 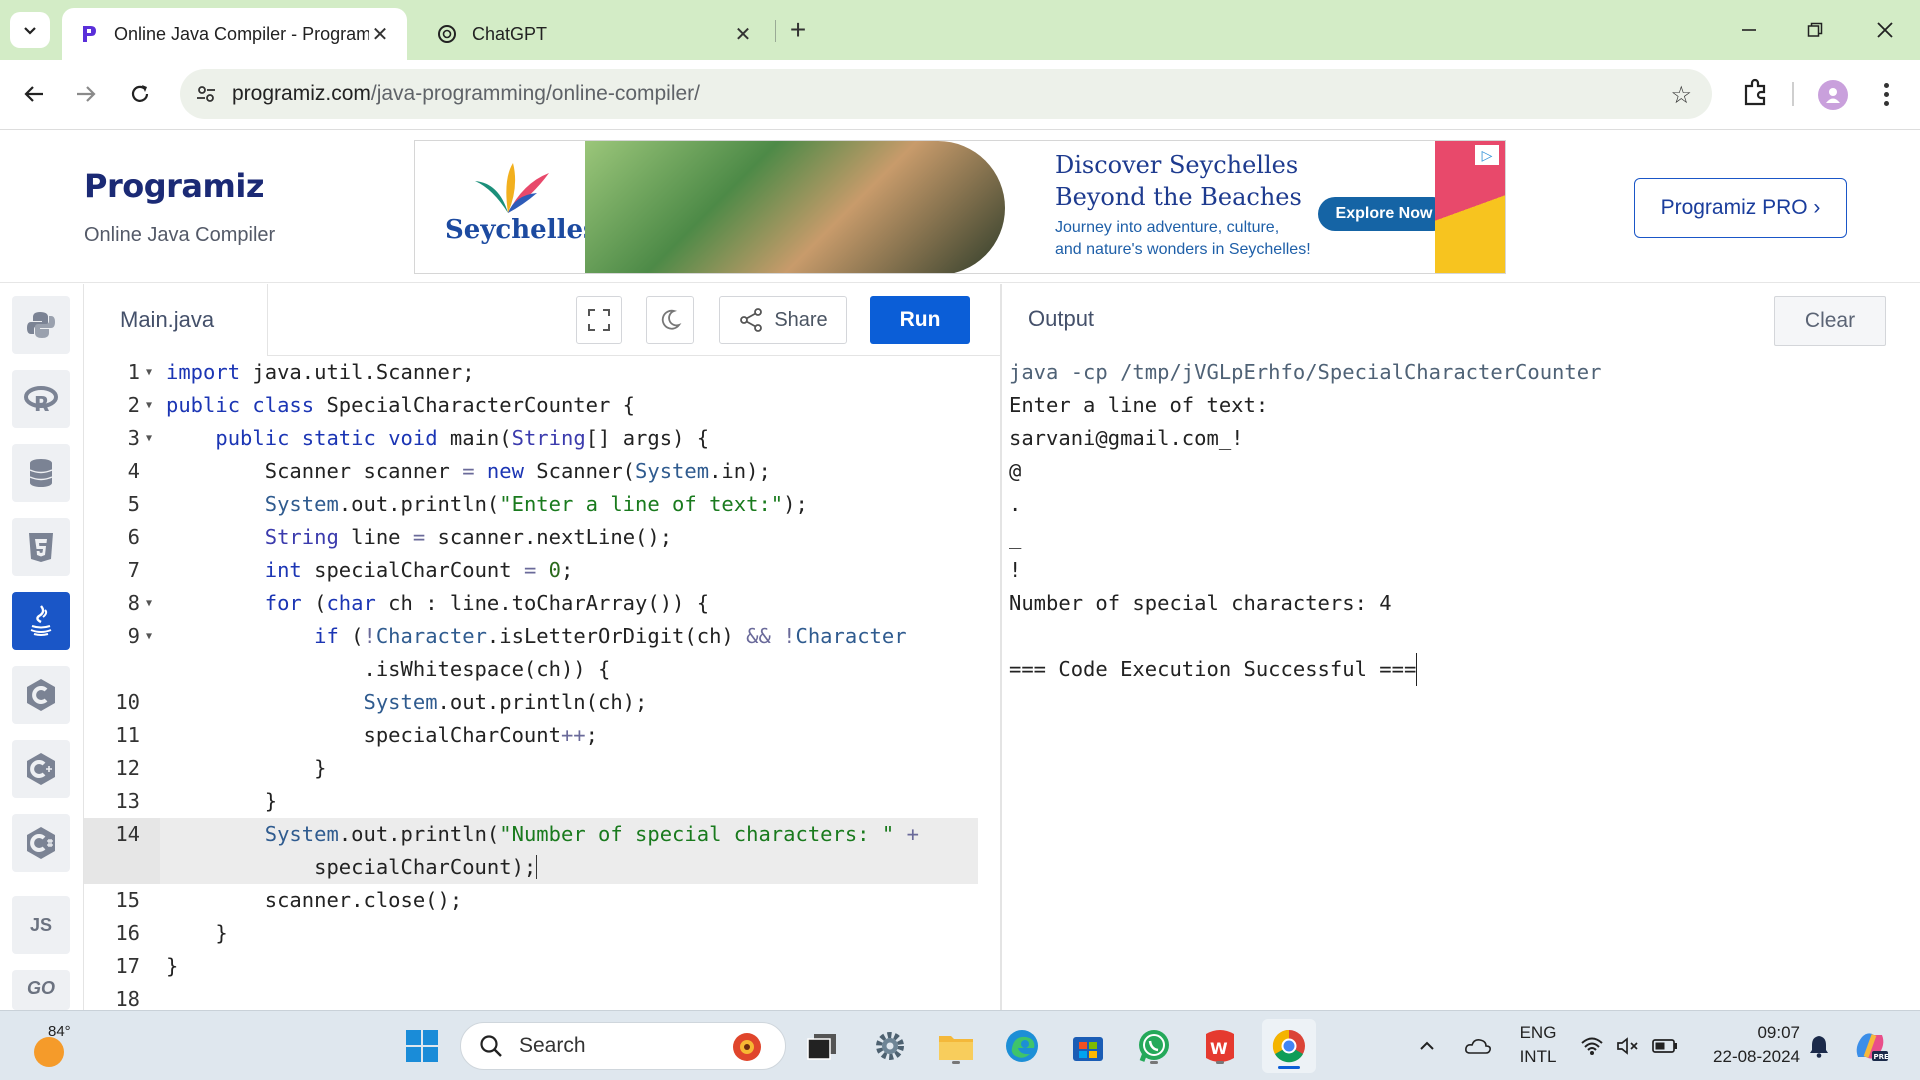 What do you see at coordinates (1755, 93) in the screenshot?
I see `extensions-icon` at bounding box center [1755, 93].